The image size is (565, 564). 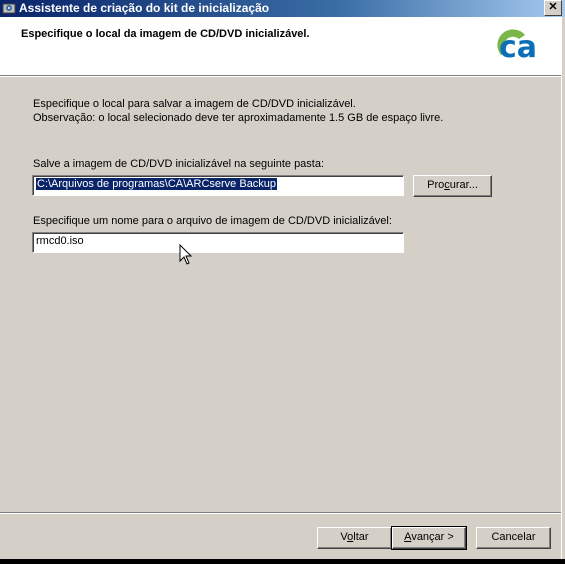 I want to click on back-button: Voltar, so click(x=354, y=538).